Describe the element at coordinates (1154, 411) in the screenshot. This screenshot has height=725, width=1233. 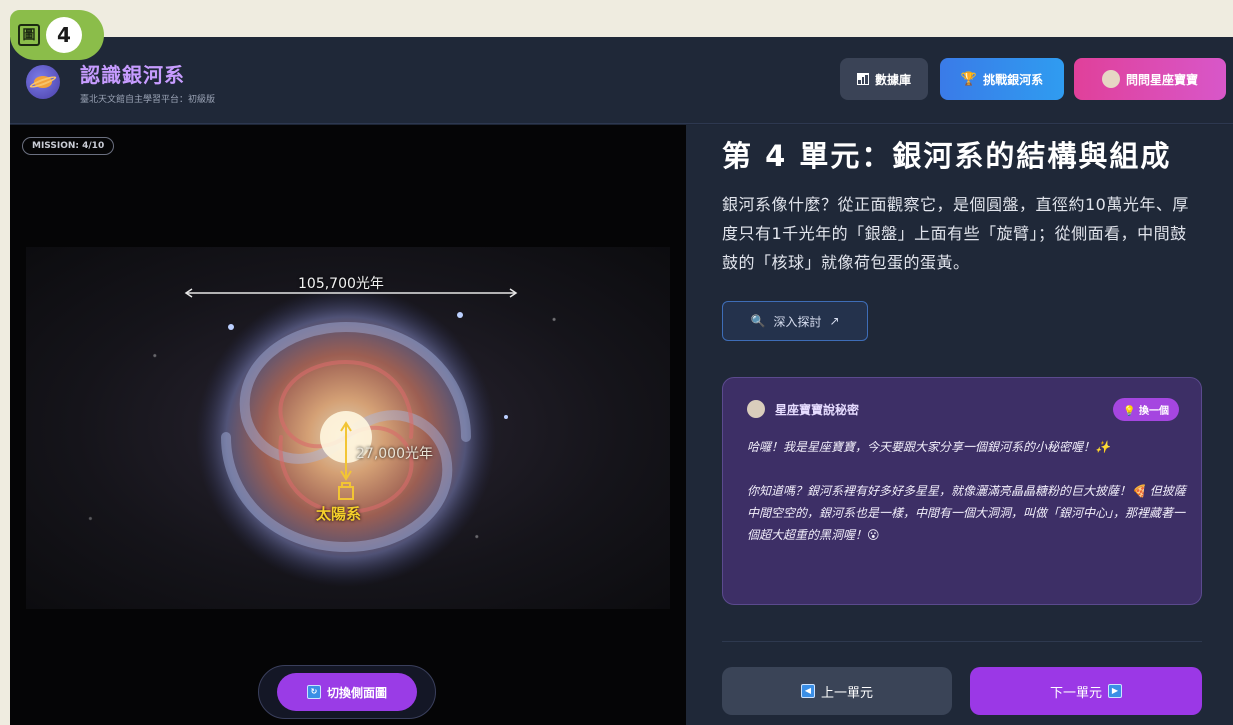
I see `refresh-tip-label: 換一個` at that location.